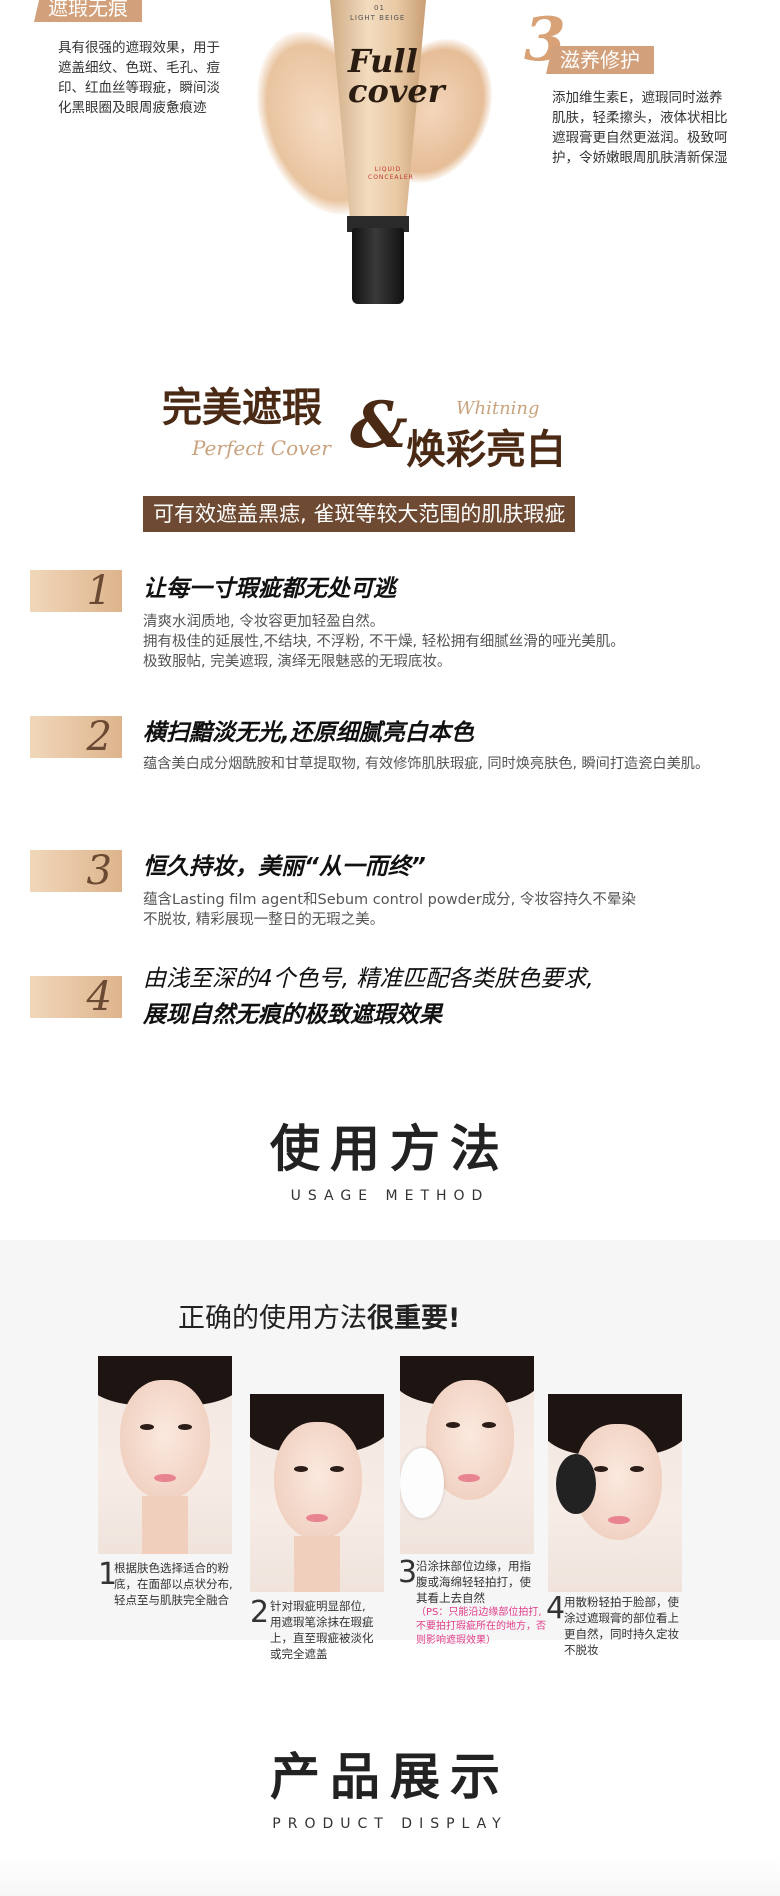 This screenshot has width=780, height=1896. What do you see at coordinates (630, 1626) in the screenshot?
I see `step-text: 用散粉轻拍于脸部，使 涂过遮瑕膏的部位看上 更自然，同时持久定妆 不脱妆` at bounding box center [630, 1626].